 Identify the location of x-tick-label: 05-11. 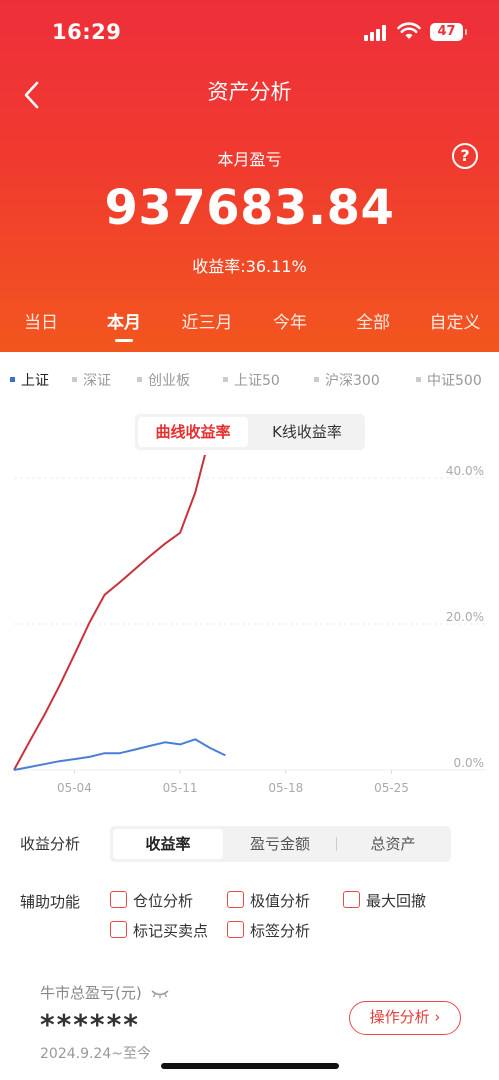
(180, 788).